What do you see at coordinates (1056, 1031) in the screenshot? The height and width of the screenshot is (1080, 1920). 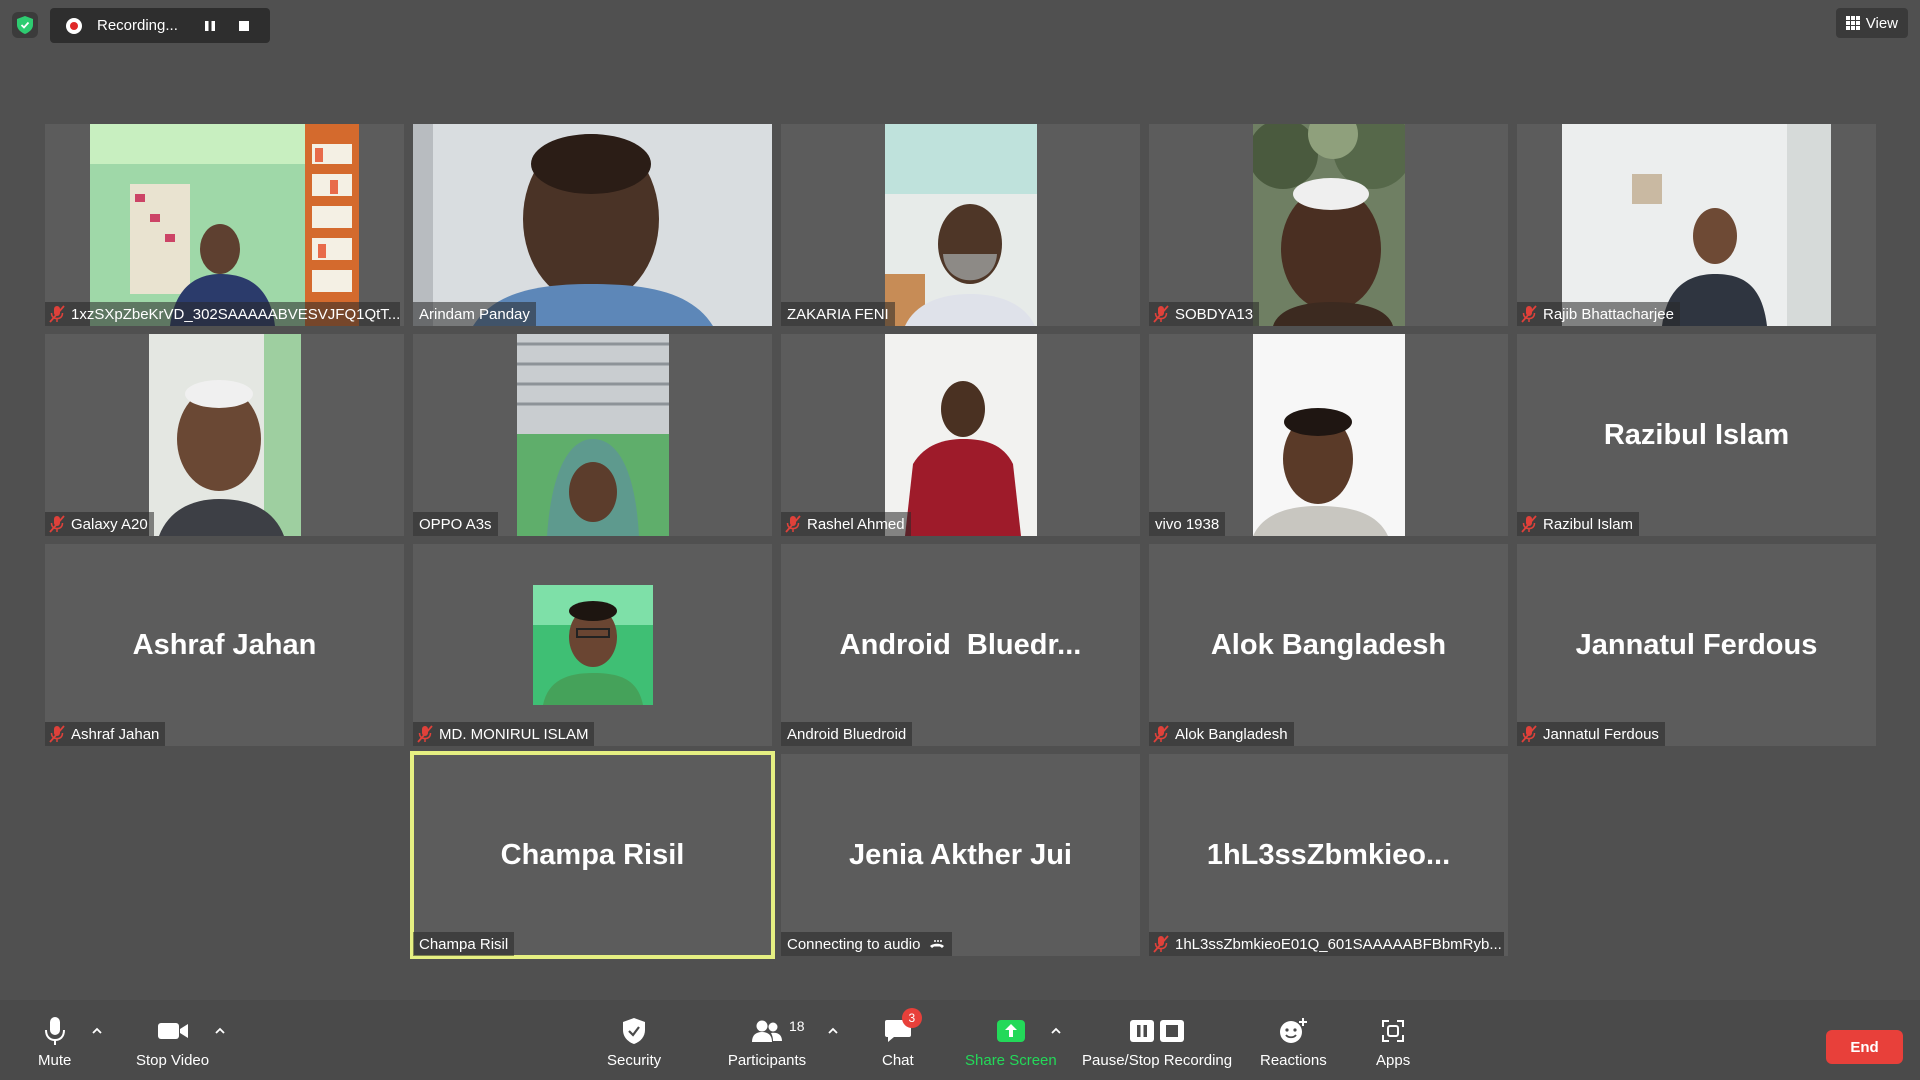 I see `share-options-chevron-icon` at bounding box center [1056, 1031].